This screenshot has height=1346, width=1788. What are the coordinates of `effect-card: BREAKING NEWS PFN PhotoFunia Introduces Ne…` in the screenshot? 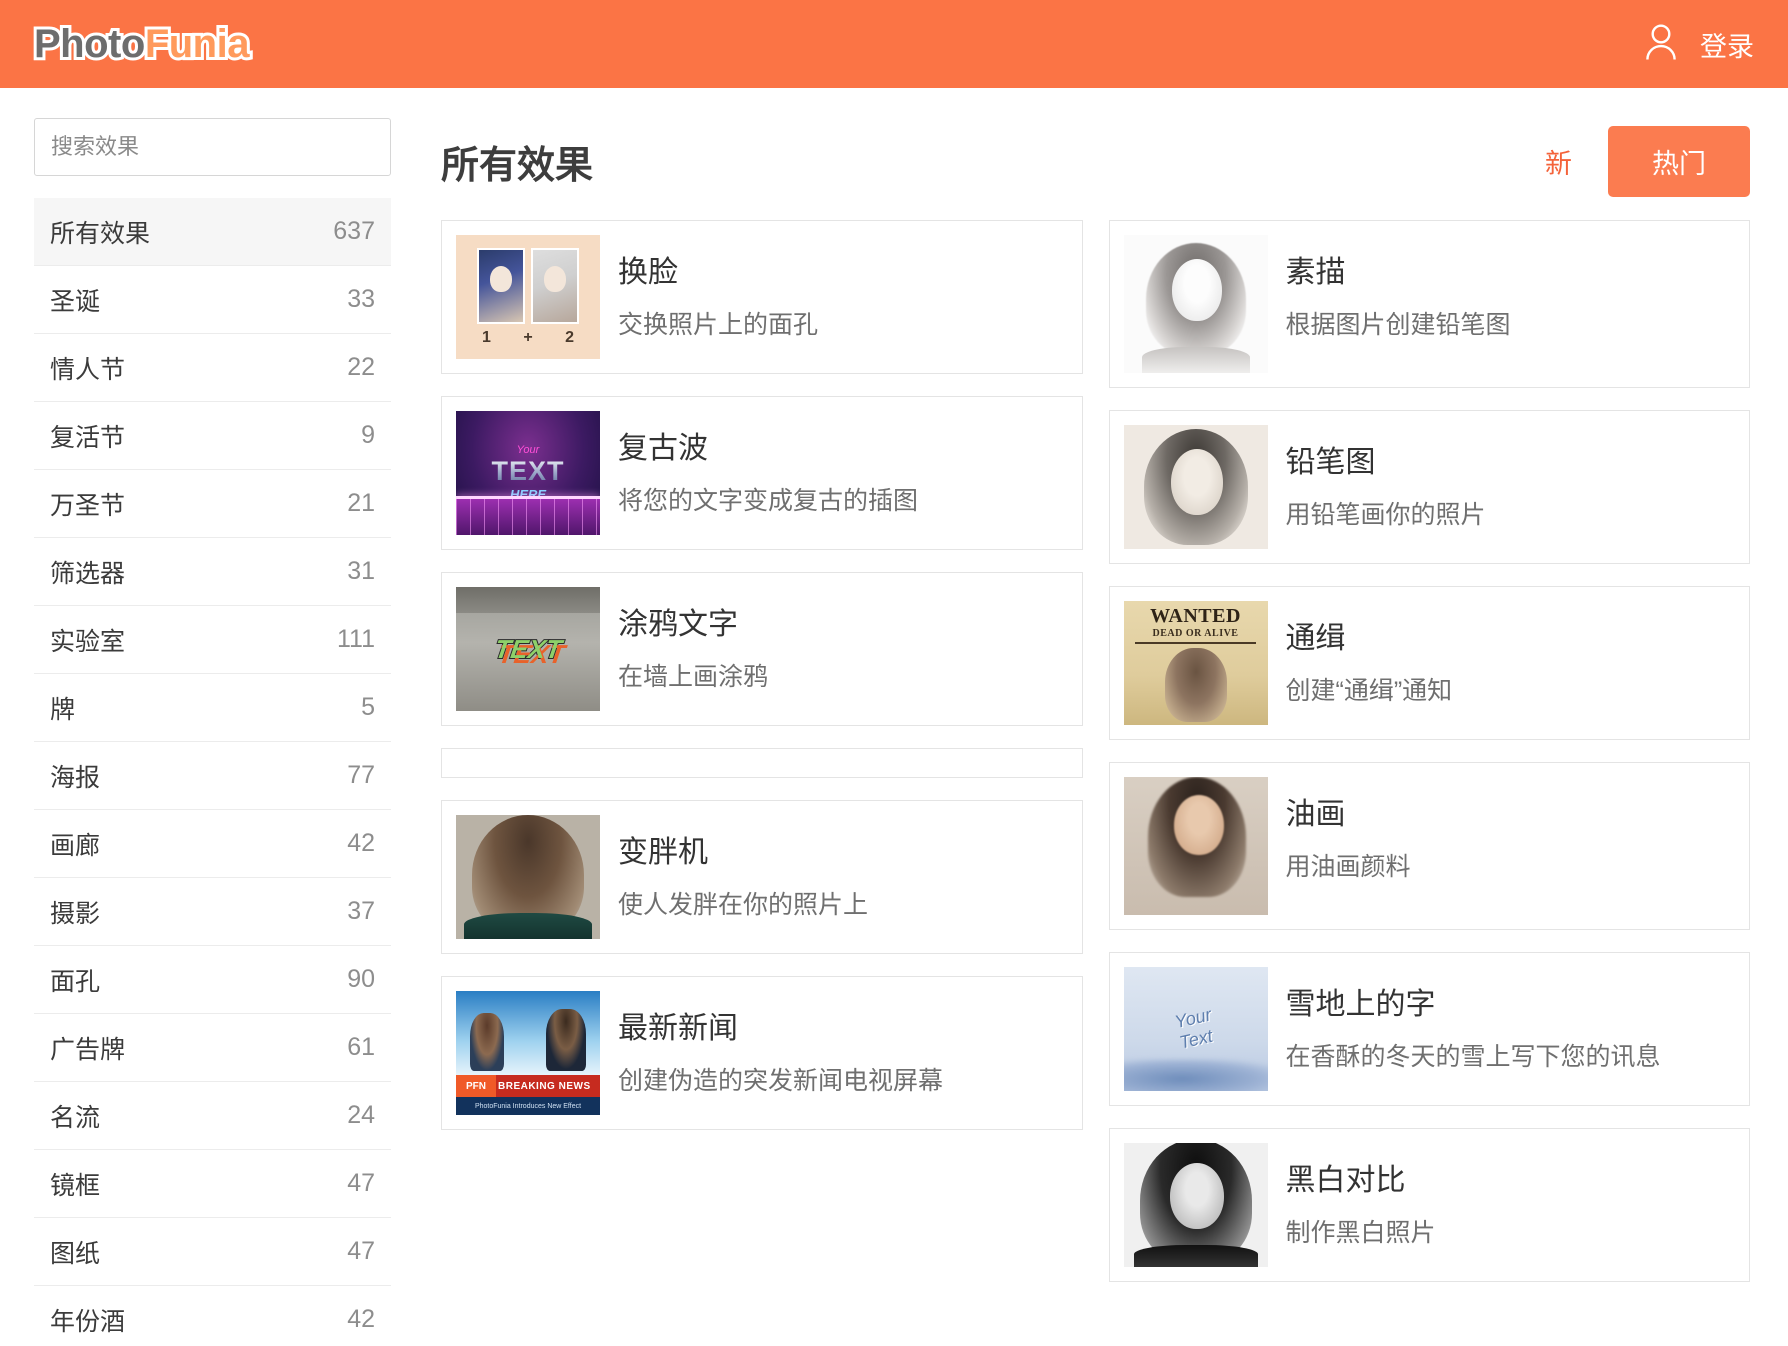 It's located at (762, 1053).